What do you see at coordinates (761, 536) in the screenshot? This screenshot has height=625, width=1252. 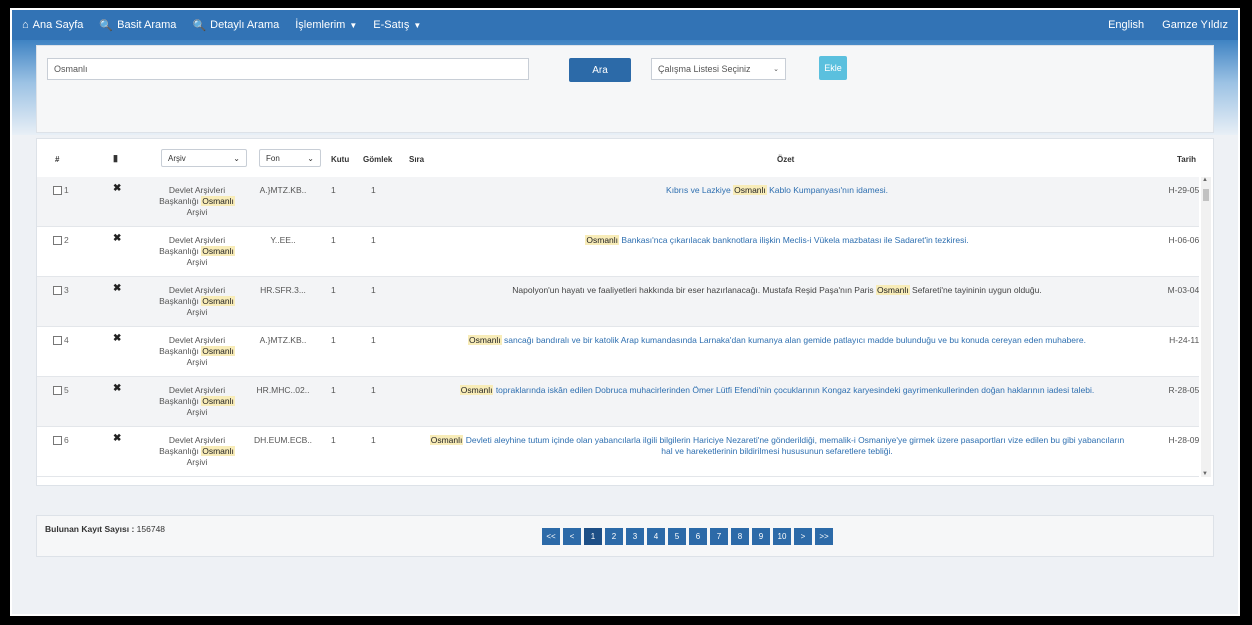 I see `page-button: 9` at bounding box center [761, 536].